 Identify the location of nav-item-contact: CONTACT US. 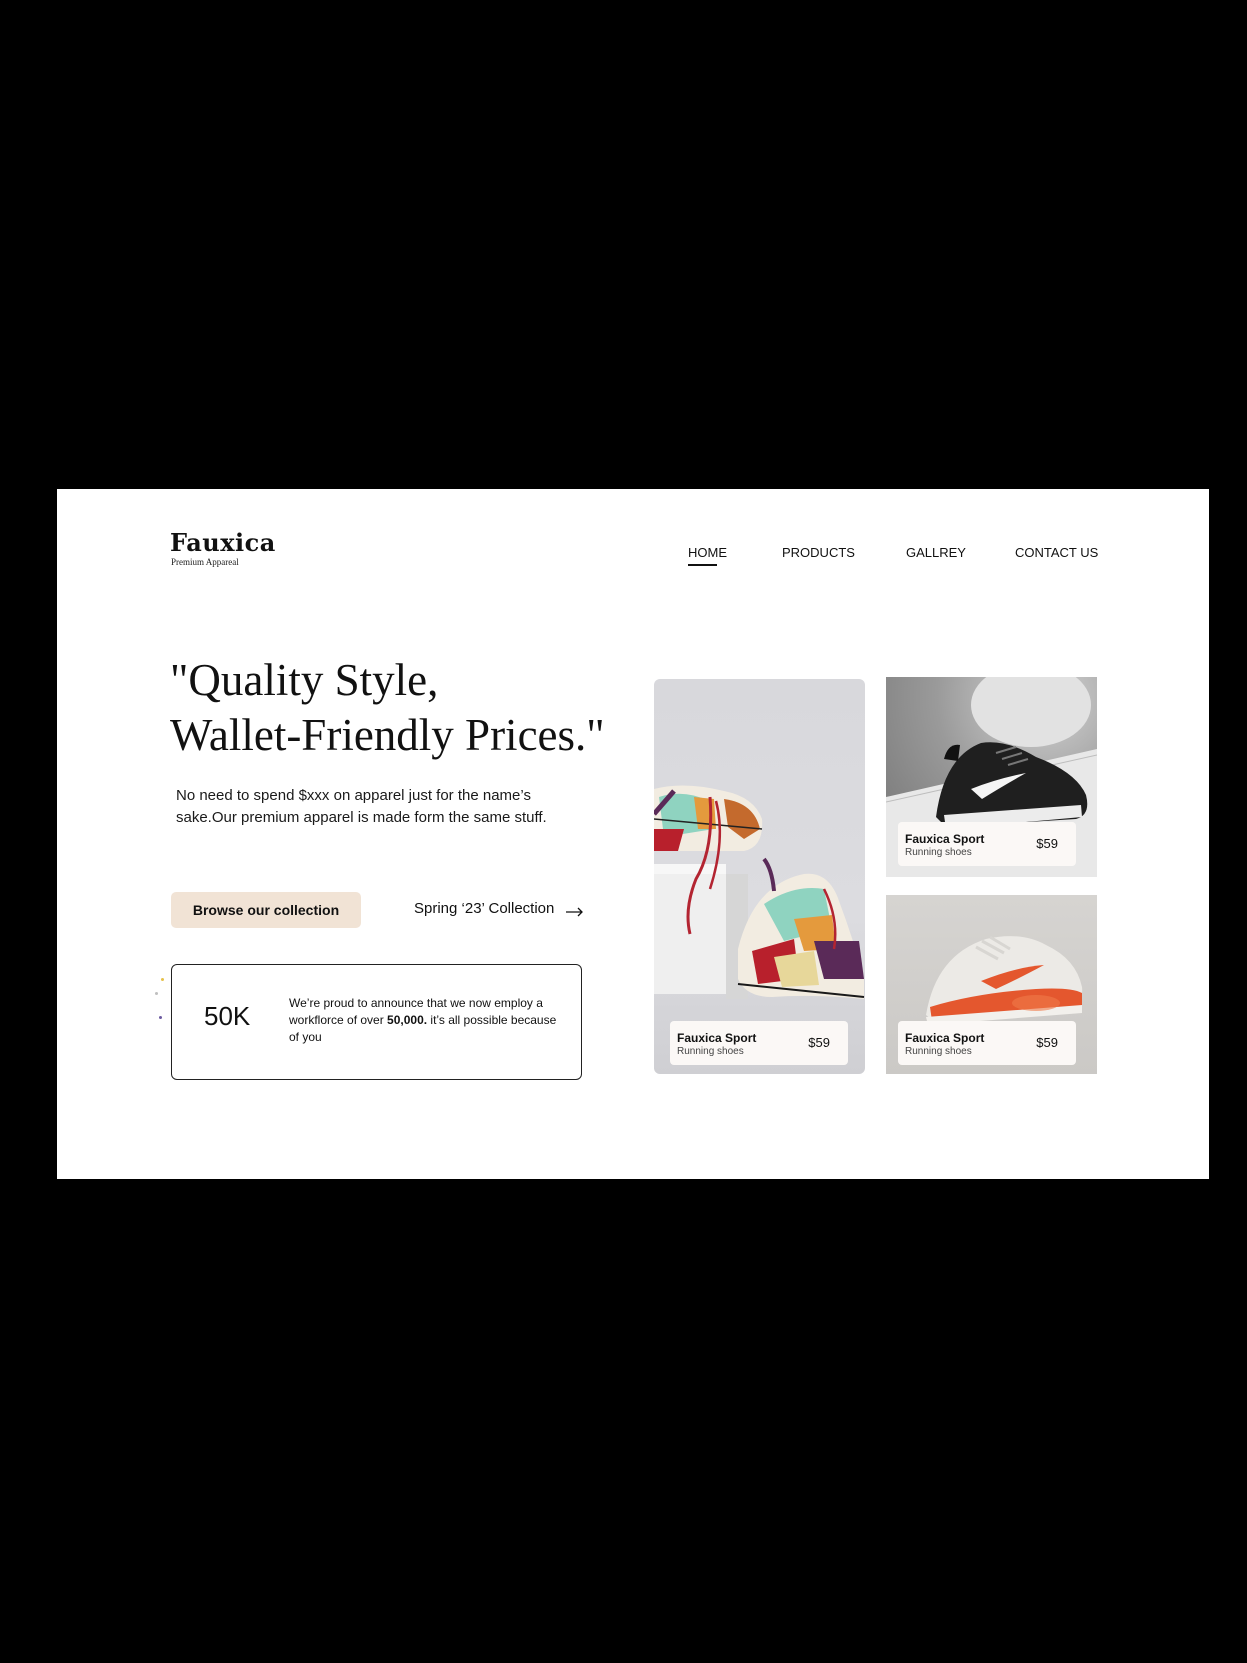
(1056, 552).